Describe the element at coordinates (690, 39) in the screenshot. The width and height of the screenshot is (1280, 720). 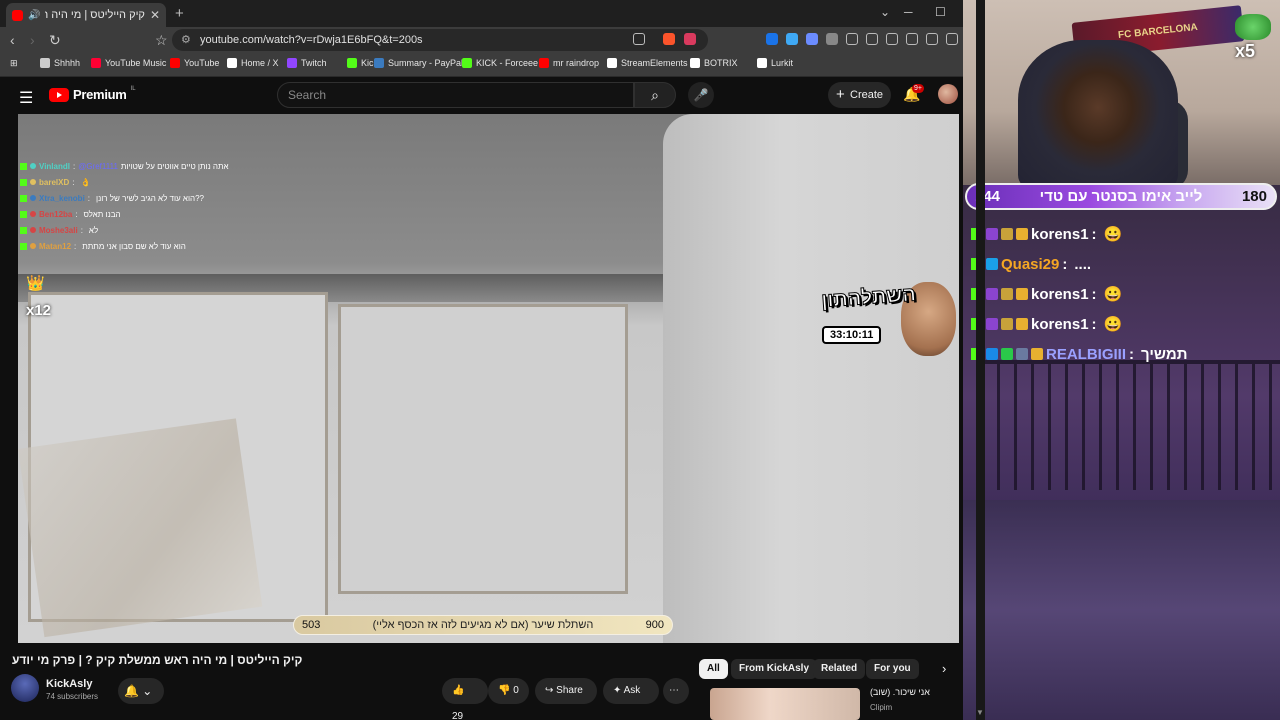
I see `brave-rewards-icon` at that location.